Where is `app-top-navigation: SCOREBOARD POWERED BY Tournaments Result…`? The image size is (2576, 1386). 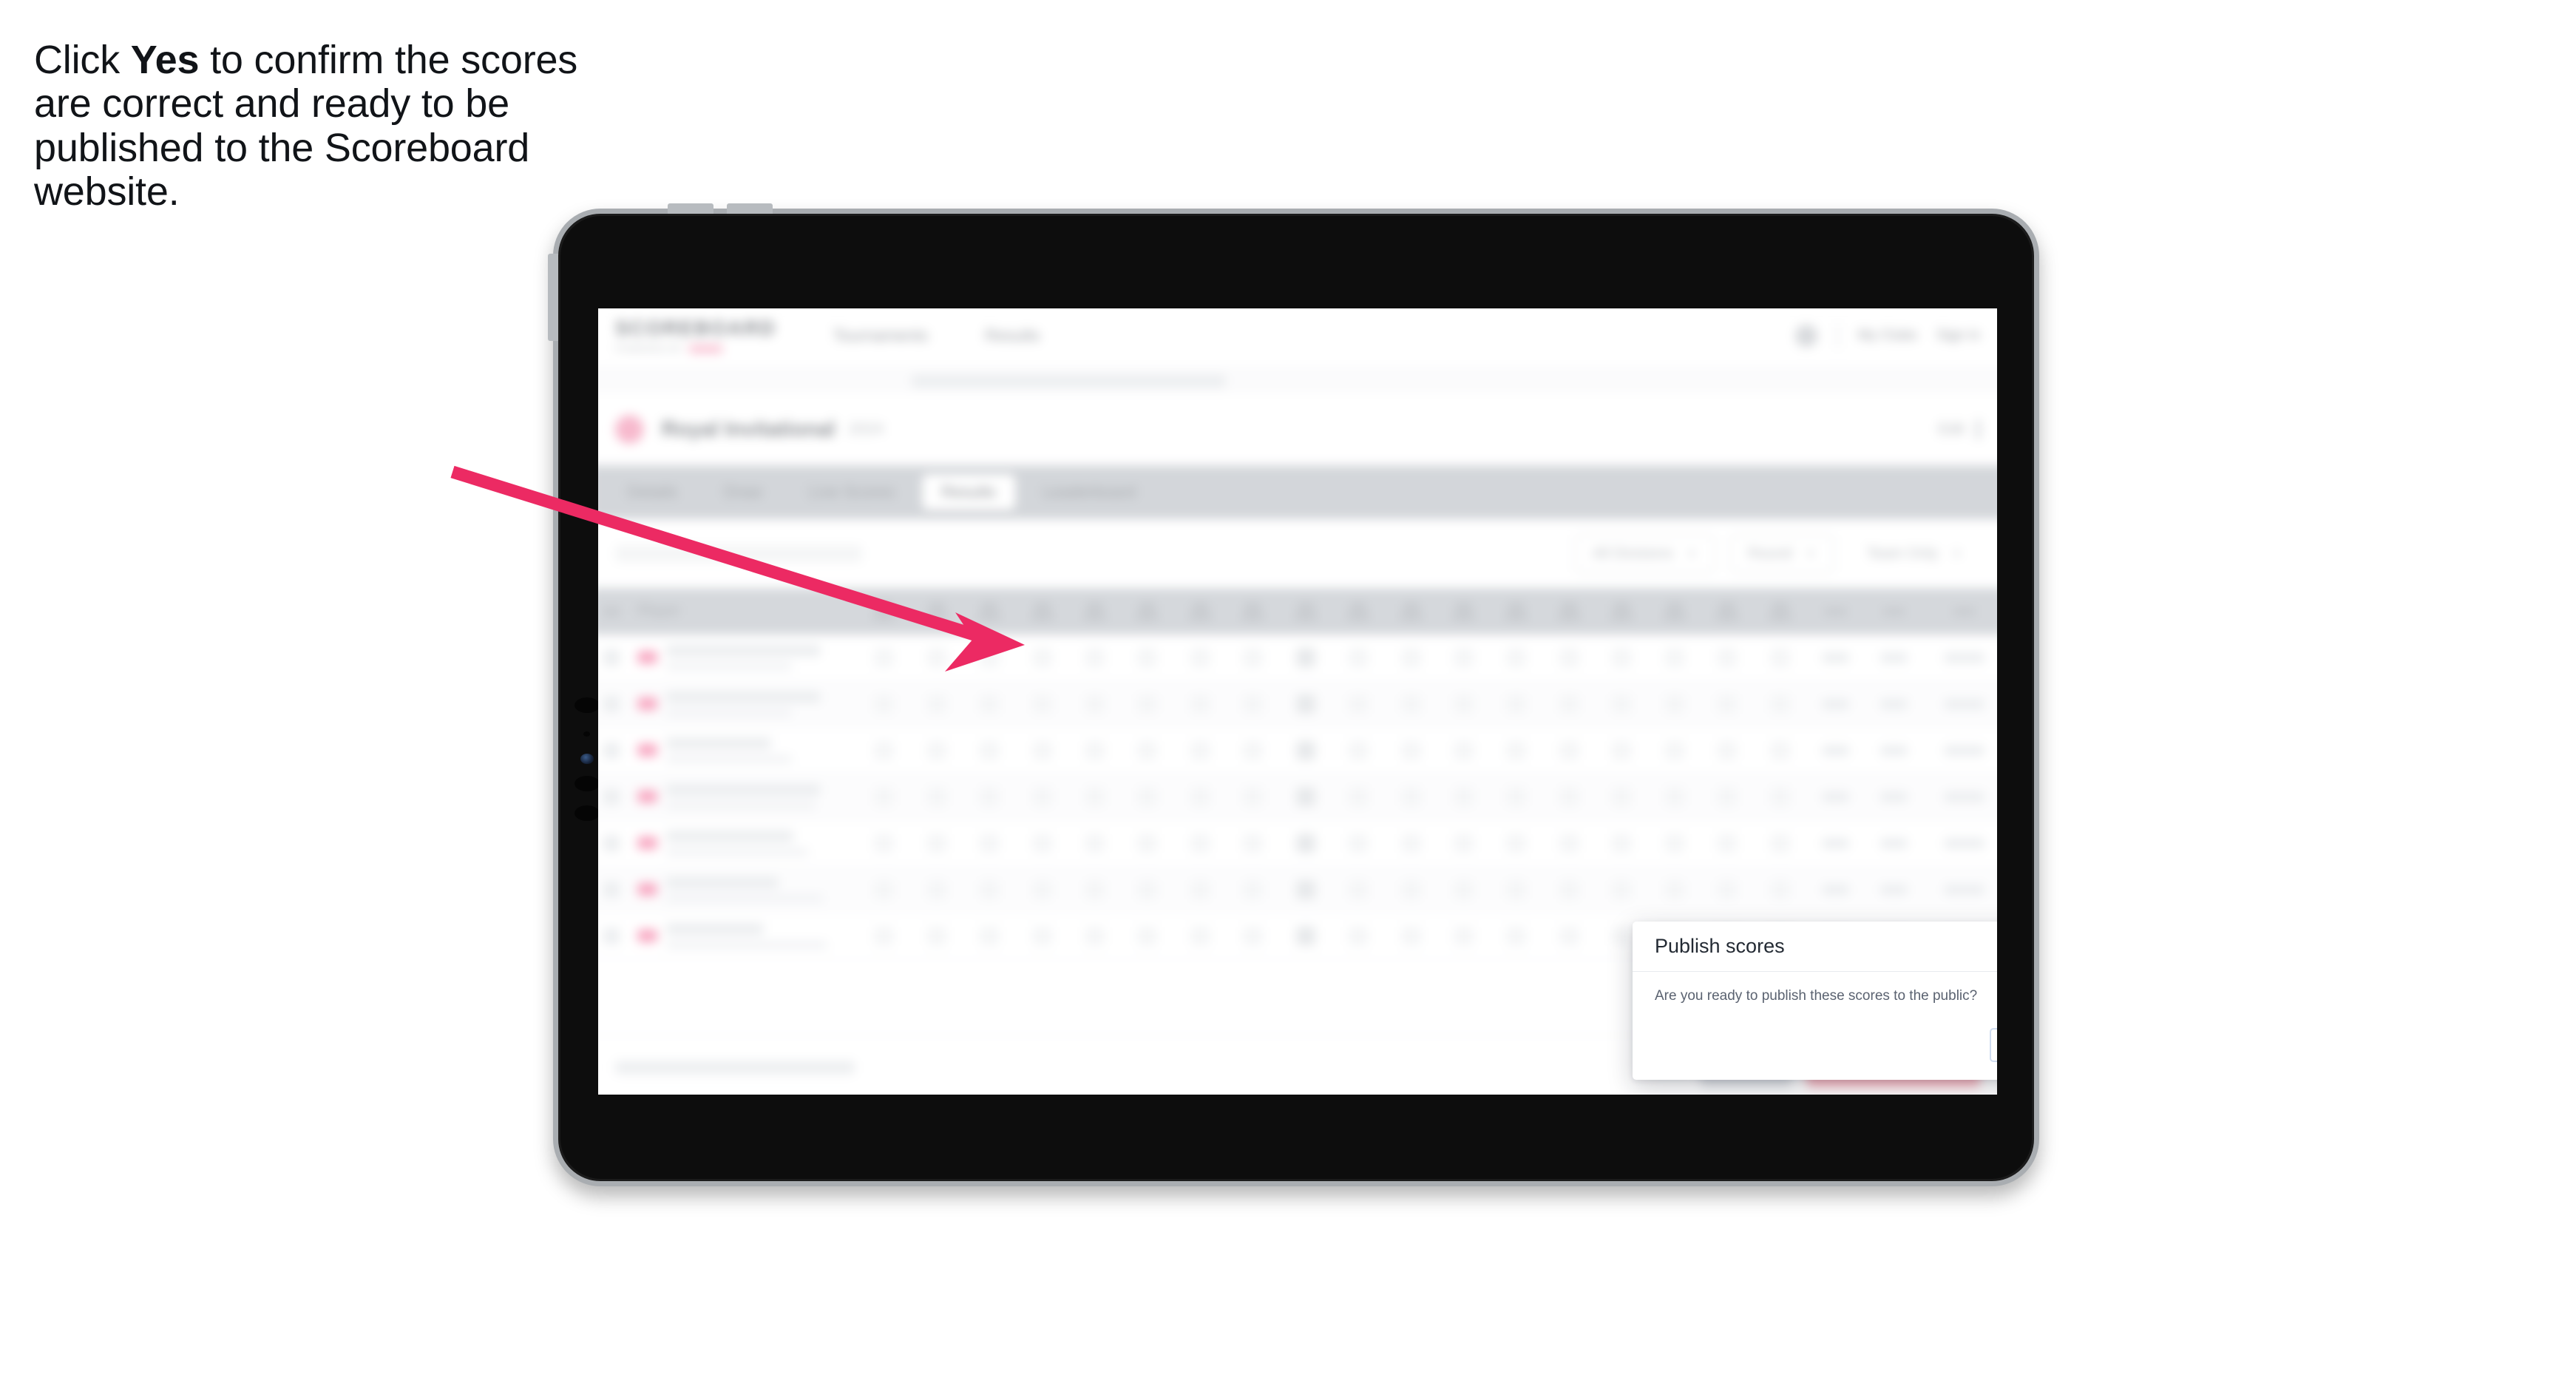
app-top-navigation: SCOREBOARD POWERED BY Tournaments Result… is located at coordinates (1297, 338).